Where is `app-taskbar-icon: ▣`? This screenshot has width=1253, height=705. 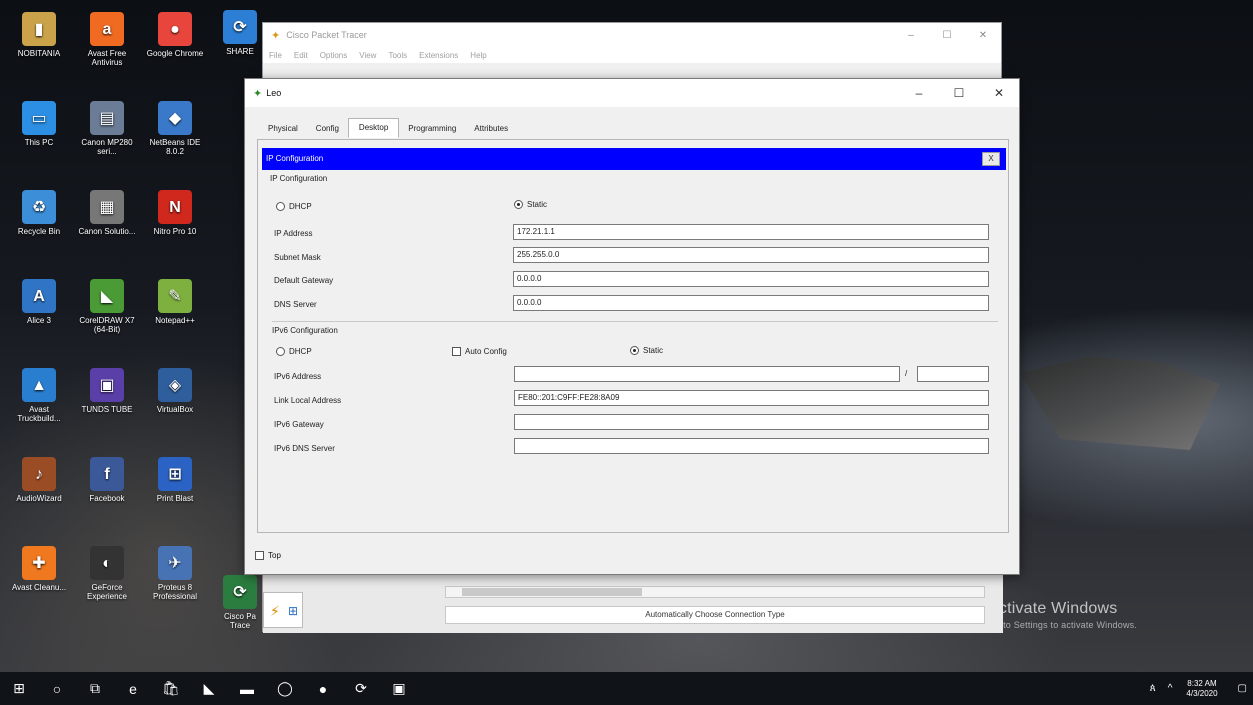
app-taskbar-icon: ▣ is located at coordinates (399, 688).